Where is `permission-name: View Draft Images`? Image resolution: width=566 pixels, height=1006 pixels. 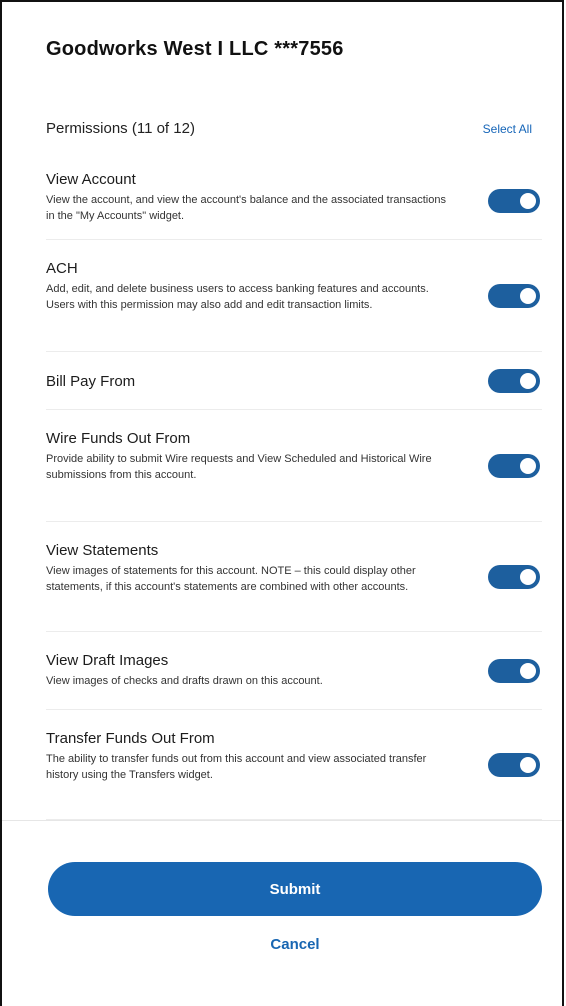 permission-name: View Draft Images is located at coordinates (107, 660).